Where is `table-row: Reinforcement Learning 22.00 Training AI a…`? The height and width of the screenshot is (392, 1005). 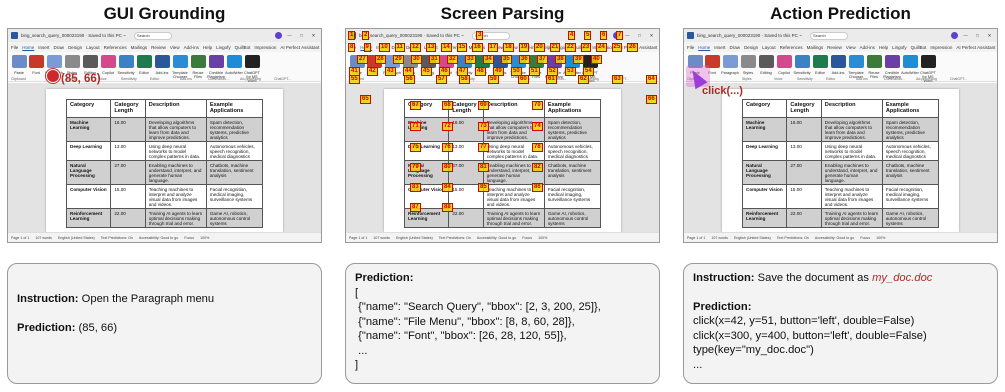 table-row: Reinforcement Learning 22.00 Training AI a… is located at coordinates (502, 218).